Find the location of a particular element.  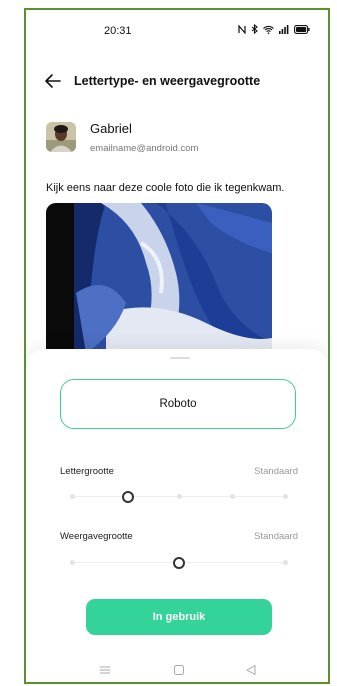

status-icons is located at coordinates (274, 29).